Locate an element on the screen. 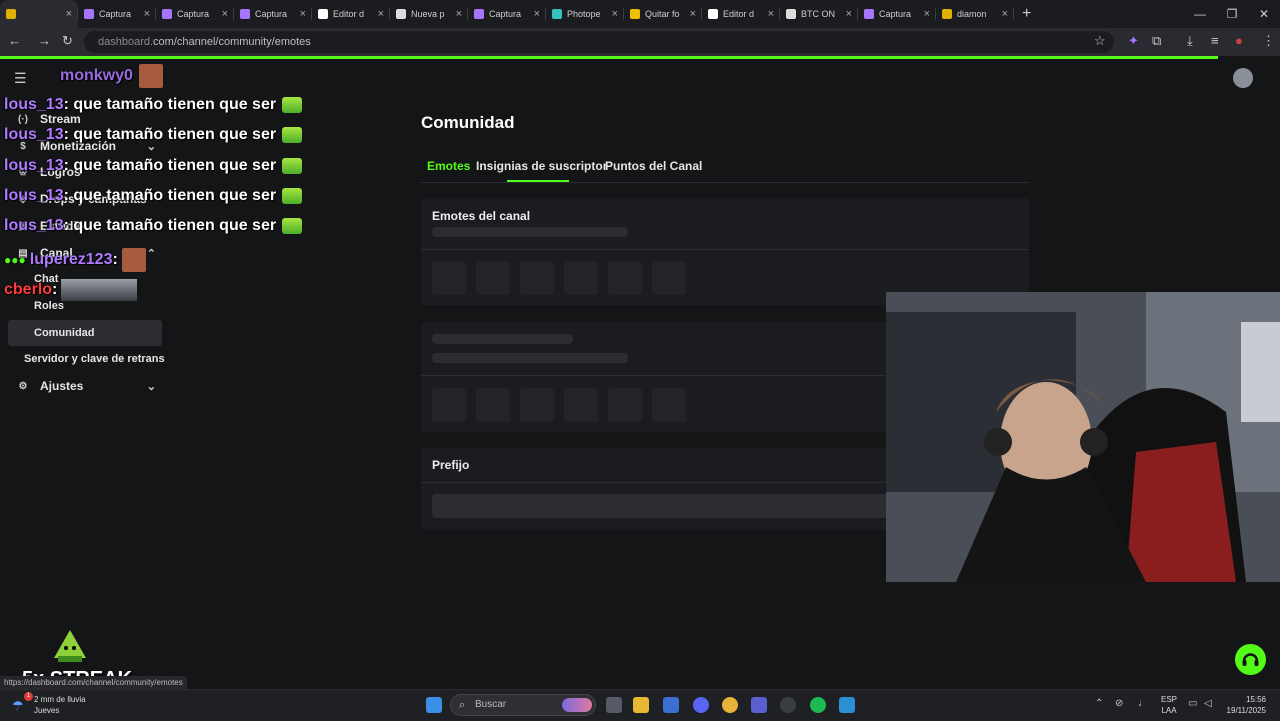 The height and width of the screenshot is (721, 1280). taskbar-search: ⌕ Buscar is located at coordinates (523, 705).